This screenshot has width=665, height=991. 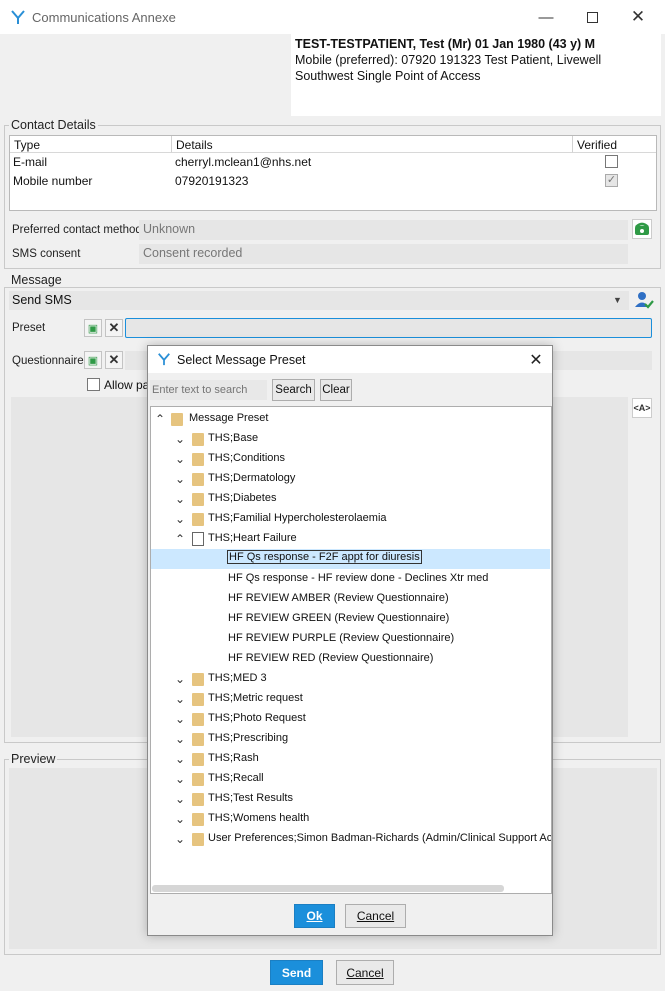 What do you see at coordinates (33, 759) in the screenshot?
I see `preview-label: Preview` at bounding box center [33, 759].